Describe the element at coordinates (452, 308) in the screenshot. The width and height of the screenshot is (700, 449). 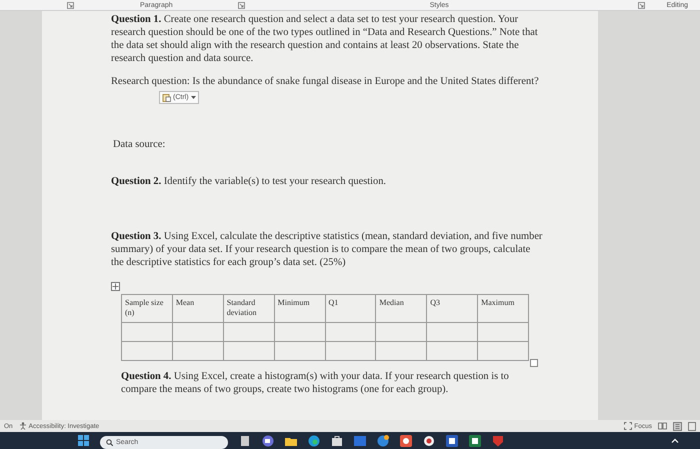
I see `column-header: Q3` at that location.